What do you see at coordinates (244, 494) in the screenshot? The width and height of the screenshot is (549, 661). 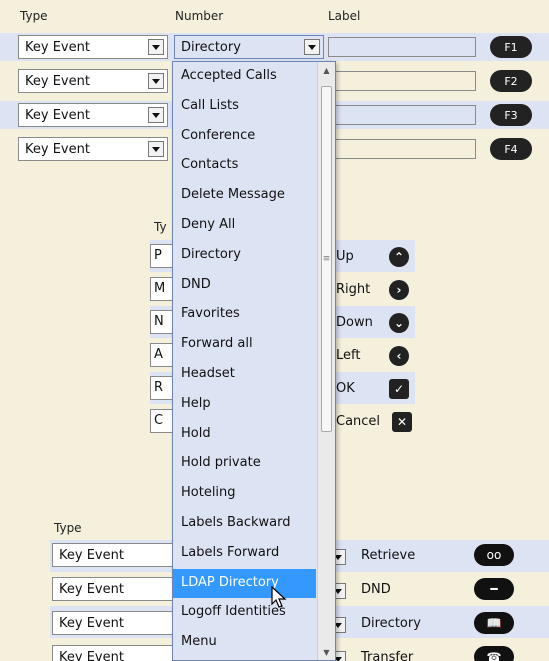 I see `dropdown-option: Hoteling` at bounding box center [244, 494].